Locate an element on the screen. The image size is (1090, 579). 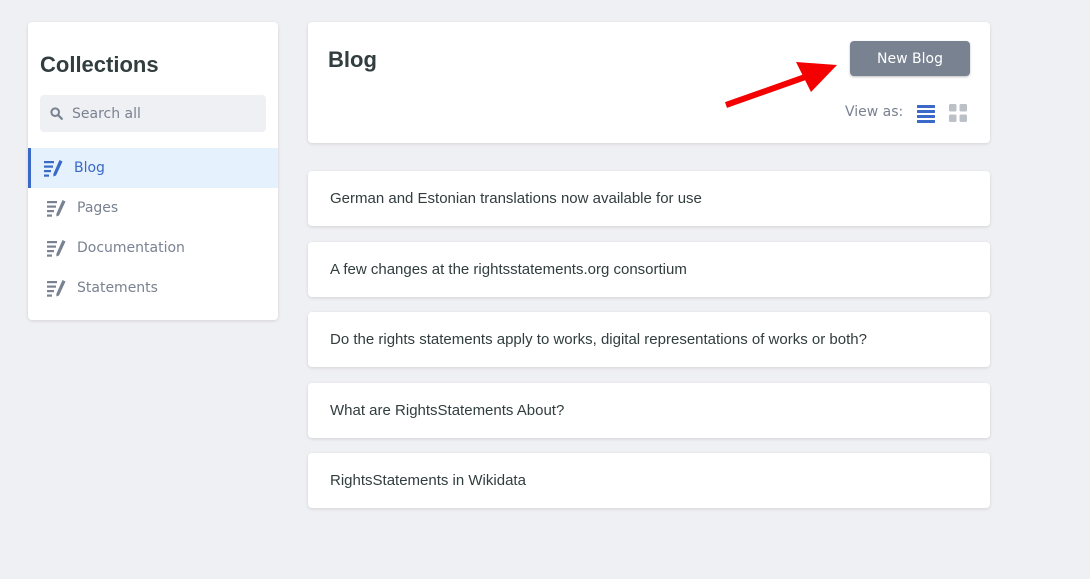
search-icon is located at coordinates (56, 113).